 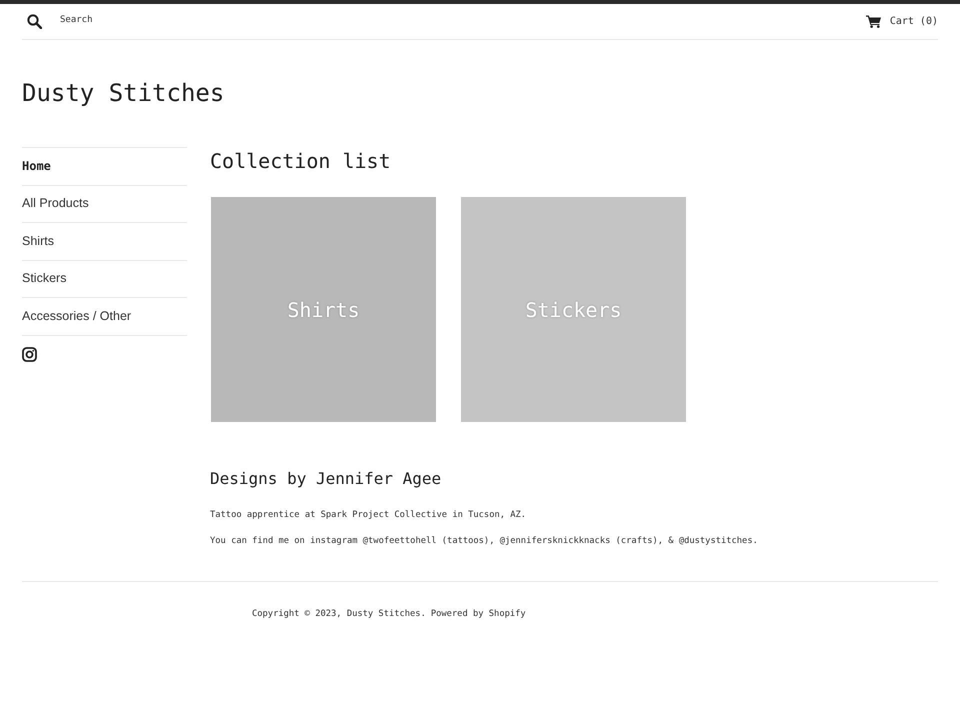 What do you see at coordinates (484, 541) in the screenshot?
I see `about-paragraph: You can find me on instagram @twofeettohell (tattoos), @jennifersknickknacks (crafts), & @dustystitches.` at bounding box center [484, 541].